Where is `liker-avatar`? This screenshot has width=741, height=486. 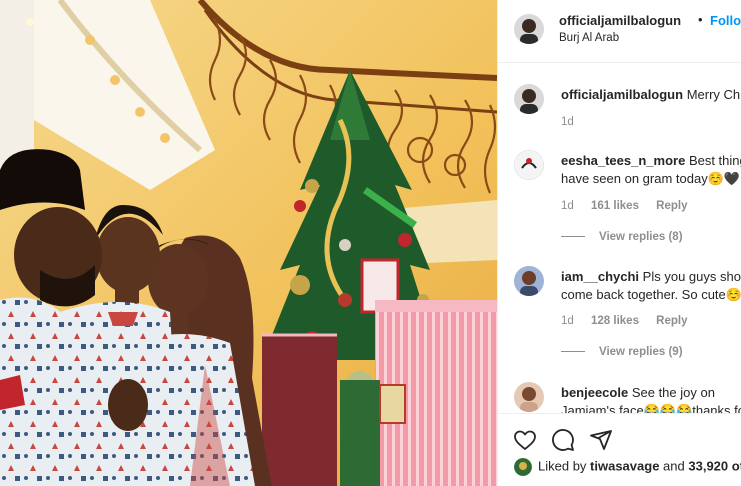
liker-avatar is located at coordinates (523, 467).